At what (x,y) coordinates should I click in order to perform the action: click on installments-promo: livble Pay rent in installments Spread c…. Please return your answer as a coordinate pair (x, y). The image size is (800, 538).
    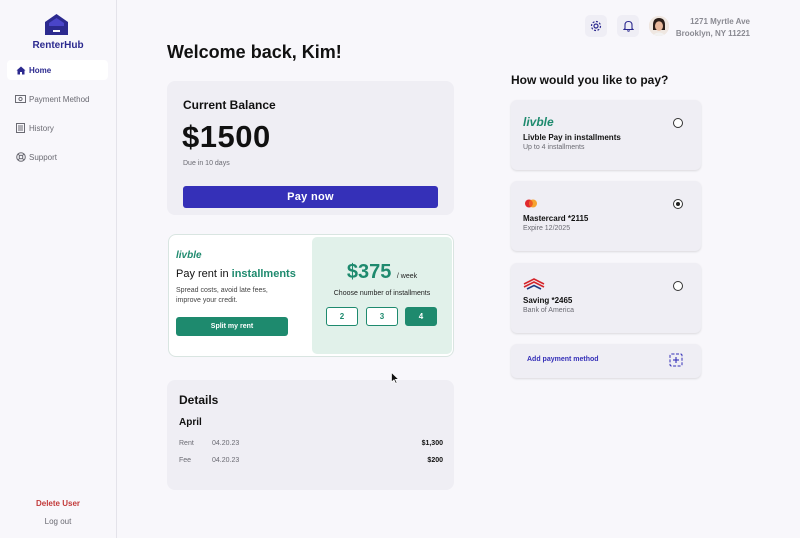
    Looking at the image, I should click on (311, 295).